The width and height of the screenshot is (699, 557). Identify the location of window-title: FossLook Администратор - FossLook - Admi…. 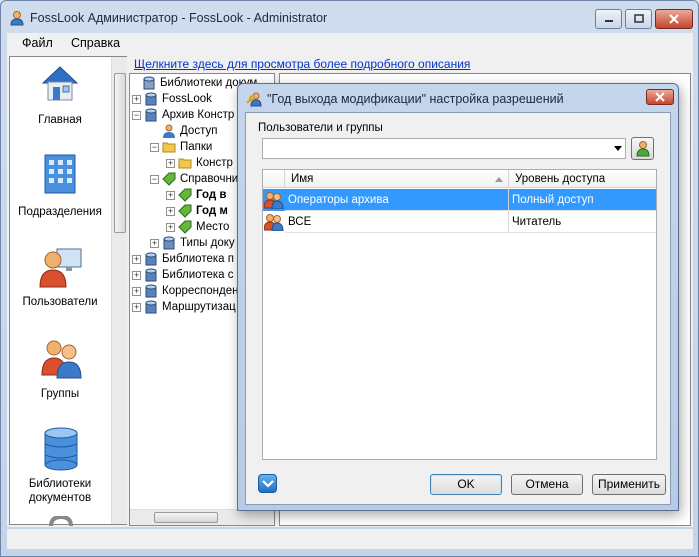
(179, 18).